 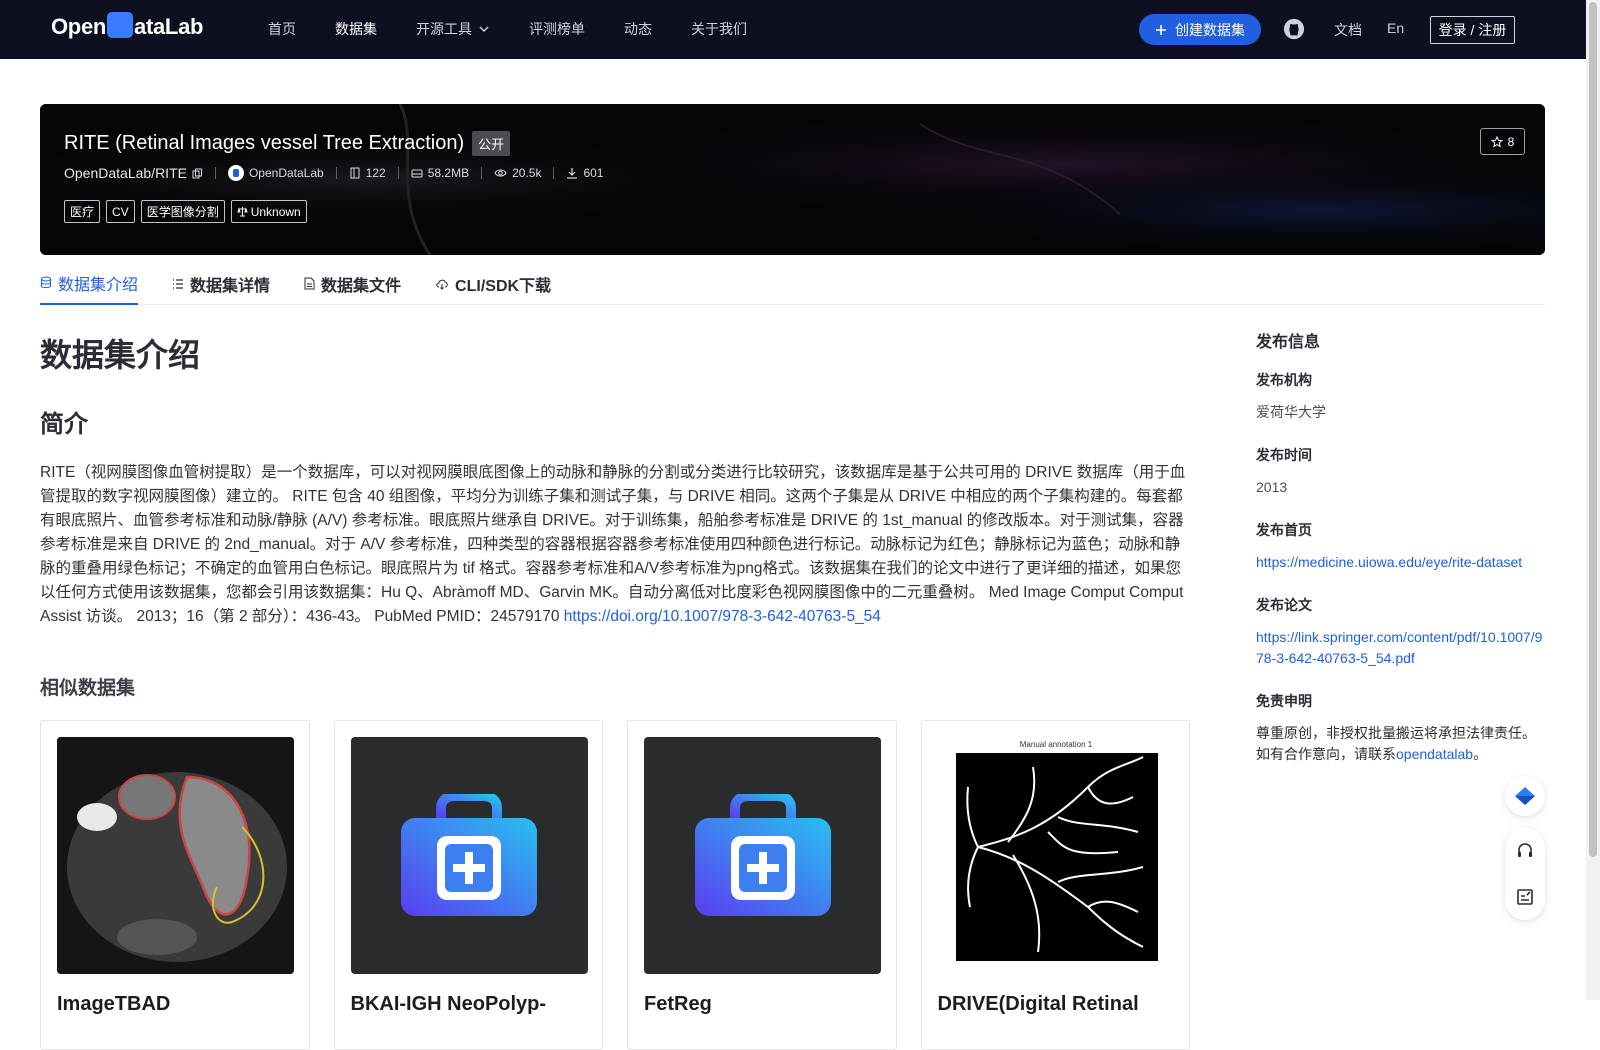 What do you see at coordinates (1525, 851) in the screenshot?
I see `headset-icon` at bounding box center [1525, 851].